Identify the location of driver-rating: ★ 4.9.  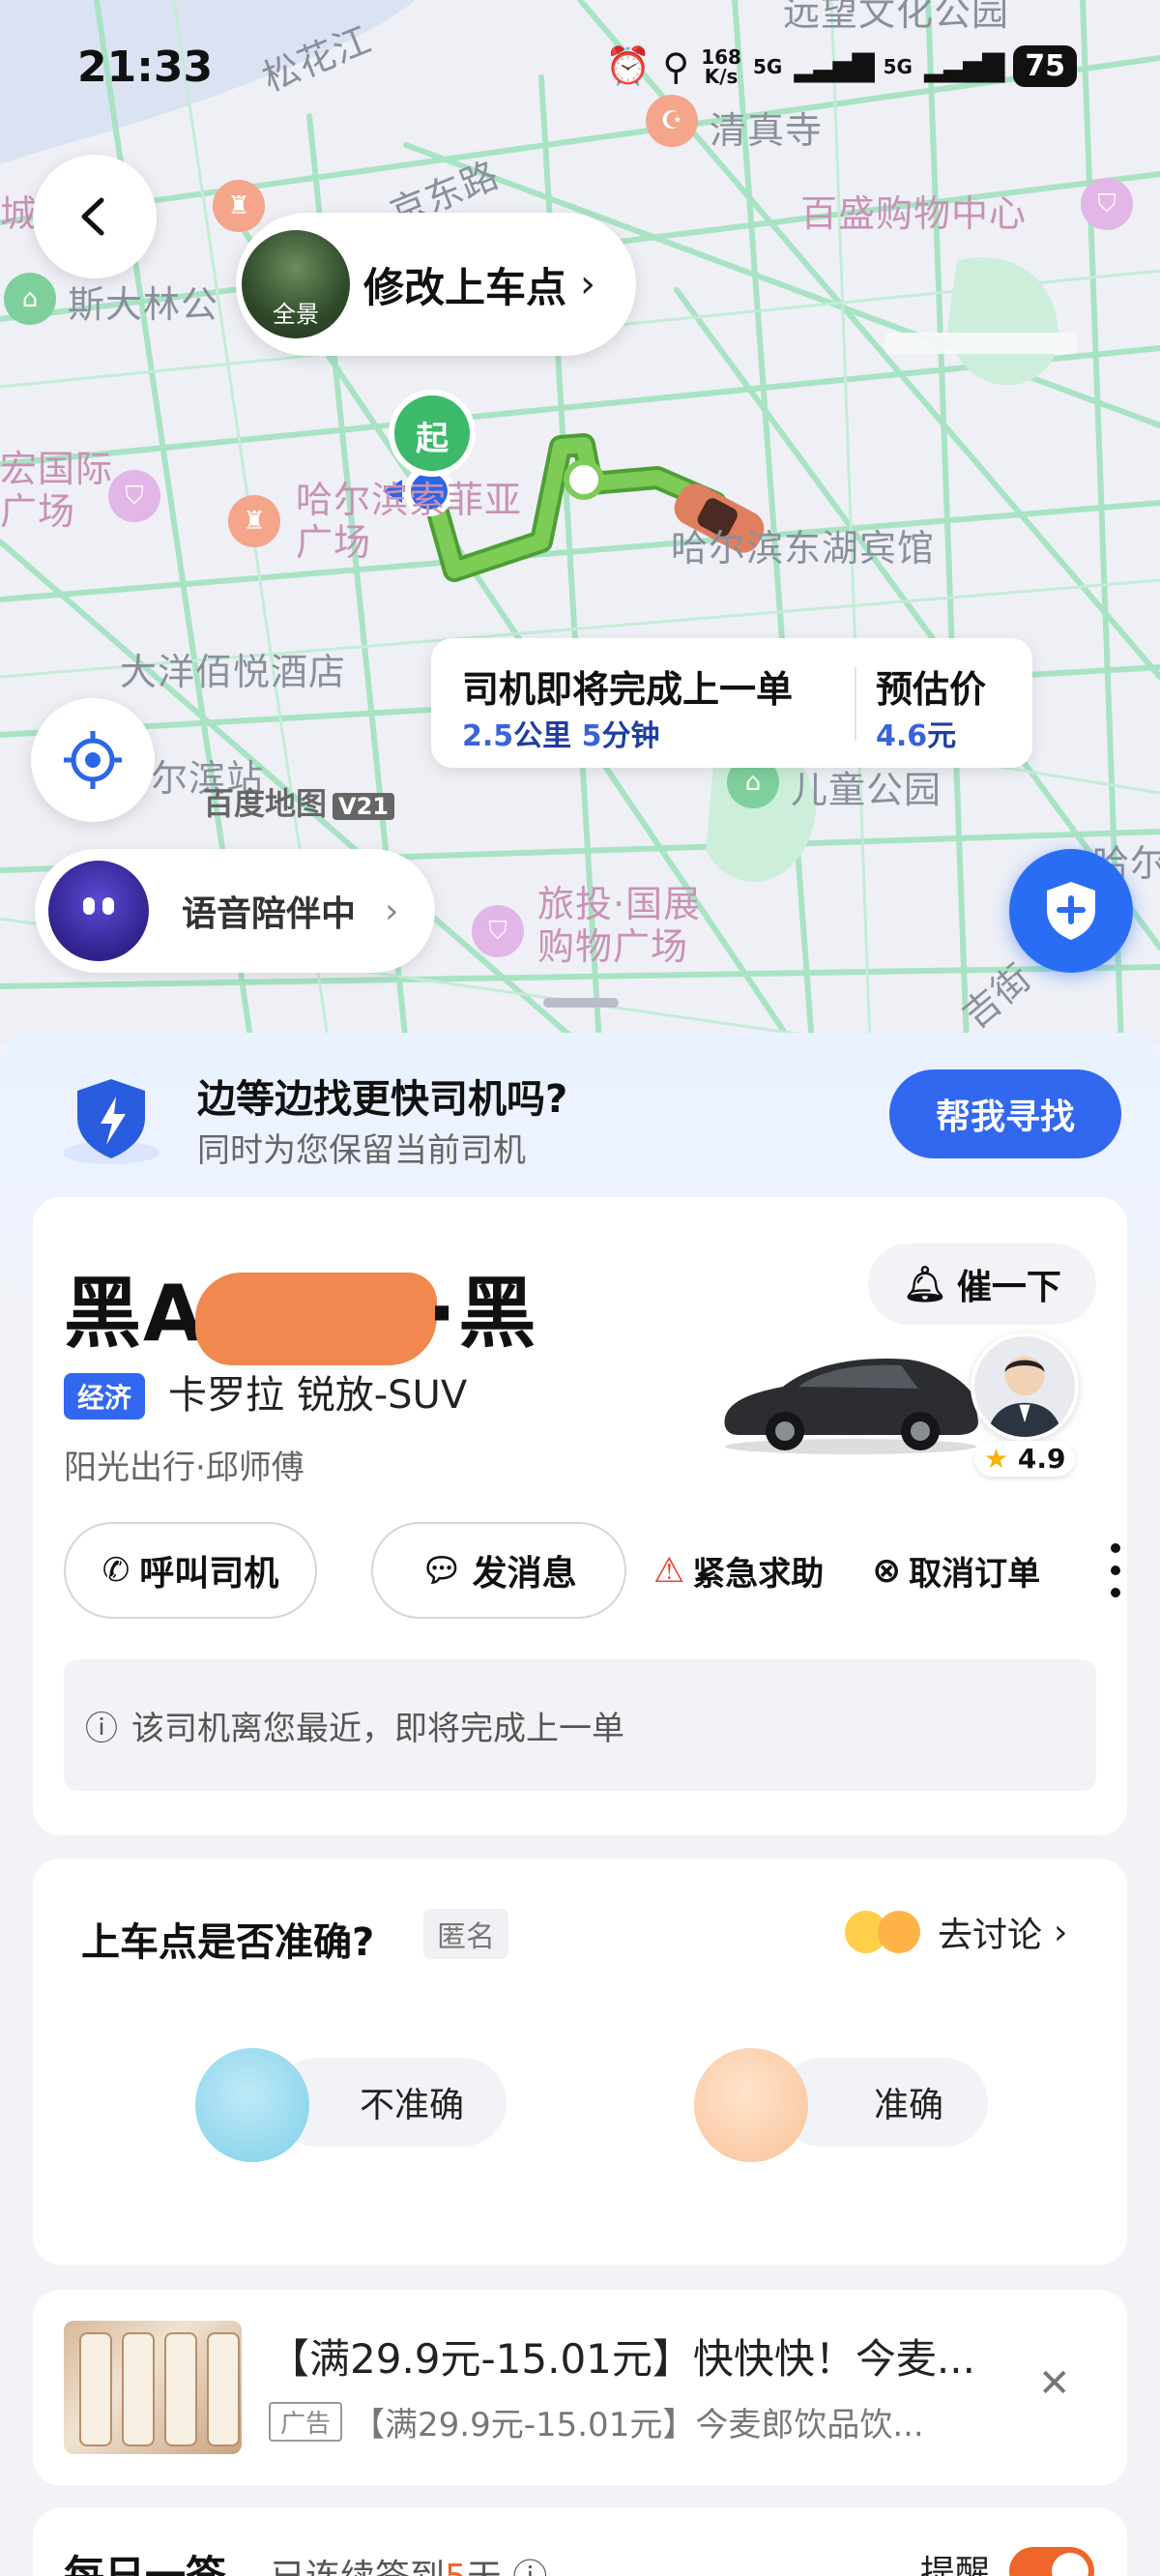
(1025, 1459).